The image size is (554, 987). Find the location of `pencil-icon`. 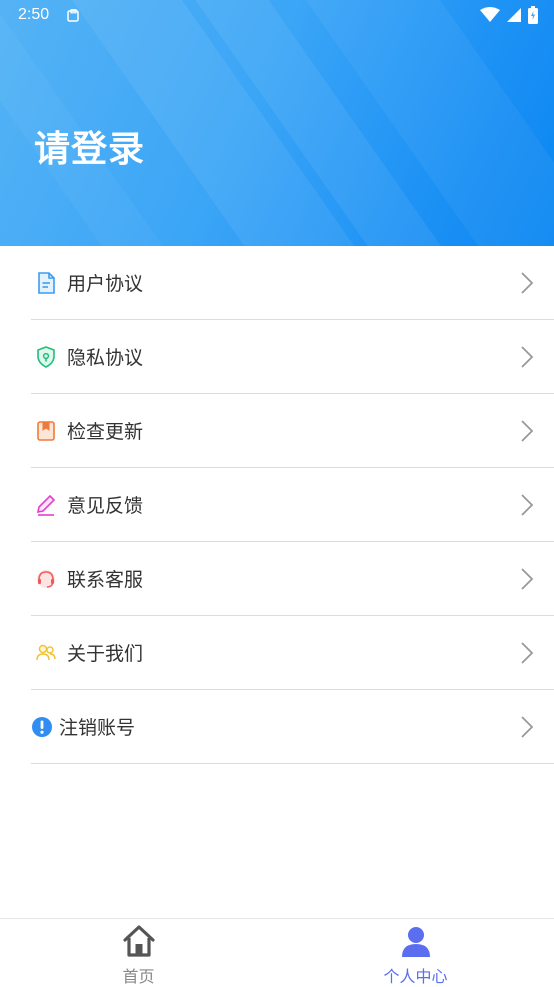

pencil-icon is located at coordinates (46, 505).